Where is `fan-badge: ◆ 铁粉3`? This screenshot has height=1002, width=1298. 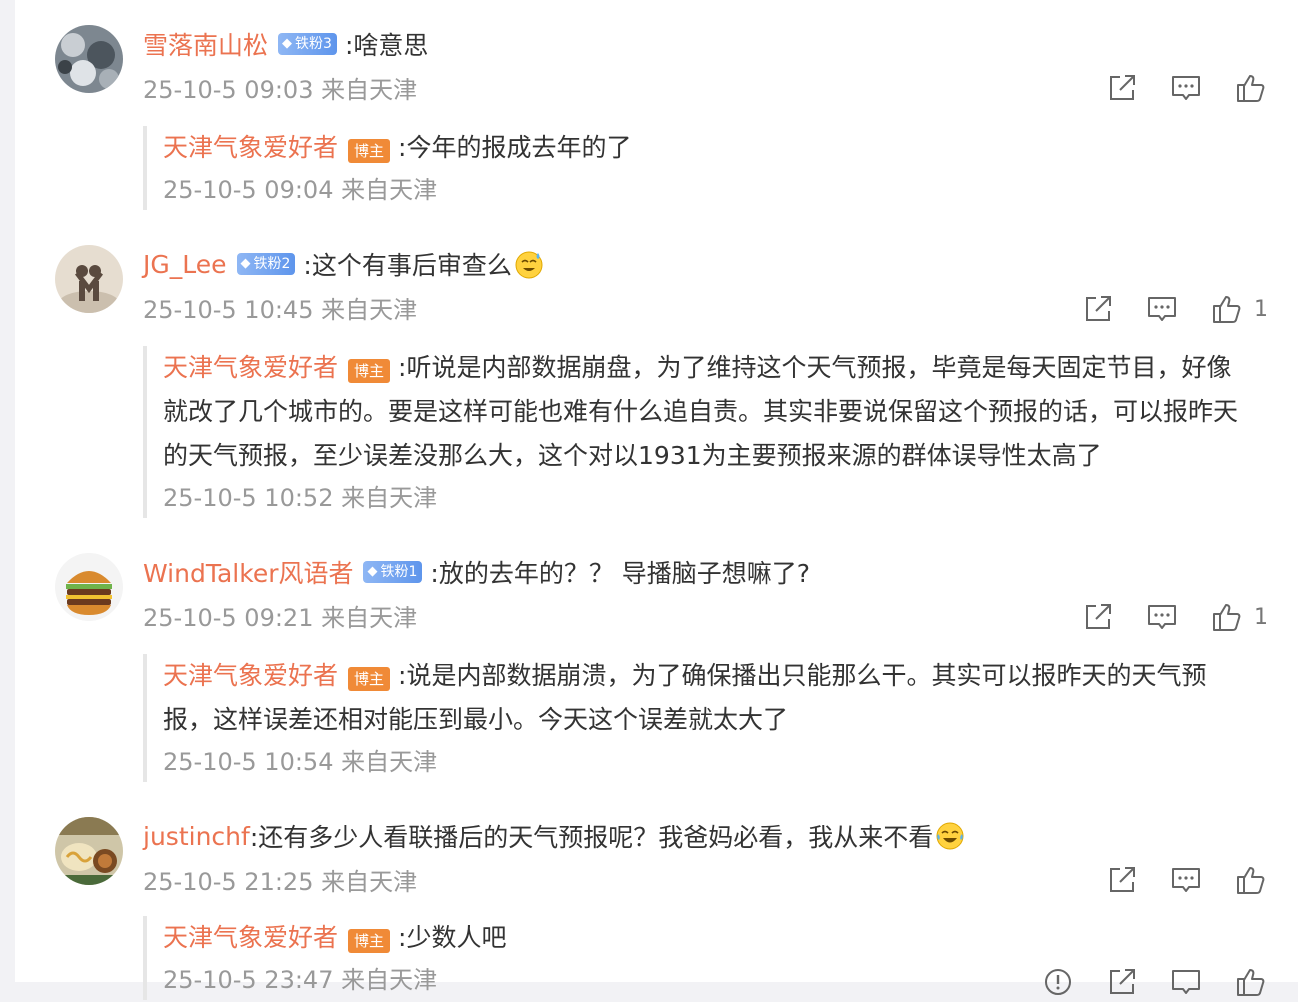 fan-badge: ◆ 铁粉3 is located at coordinates (307, 44).